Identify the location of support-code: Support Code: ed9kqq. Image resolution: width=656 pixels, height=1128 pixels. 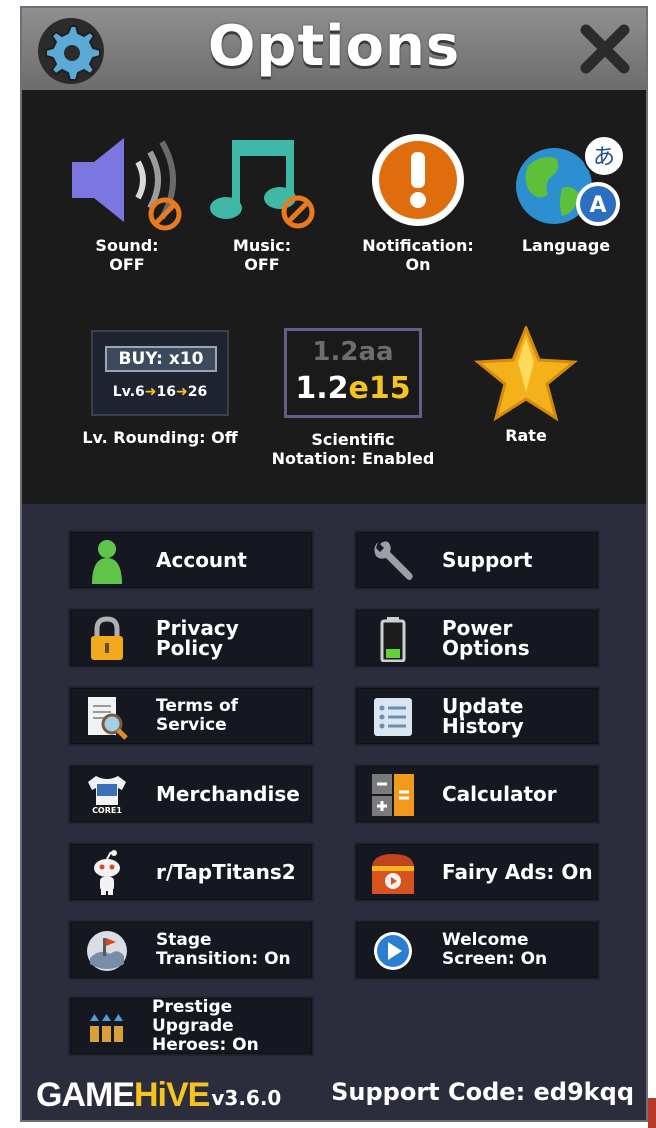
(482, 1092).